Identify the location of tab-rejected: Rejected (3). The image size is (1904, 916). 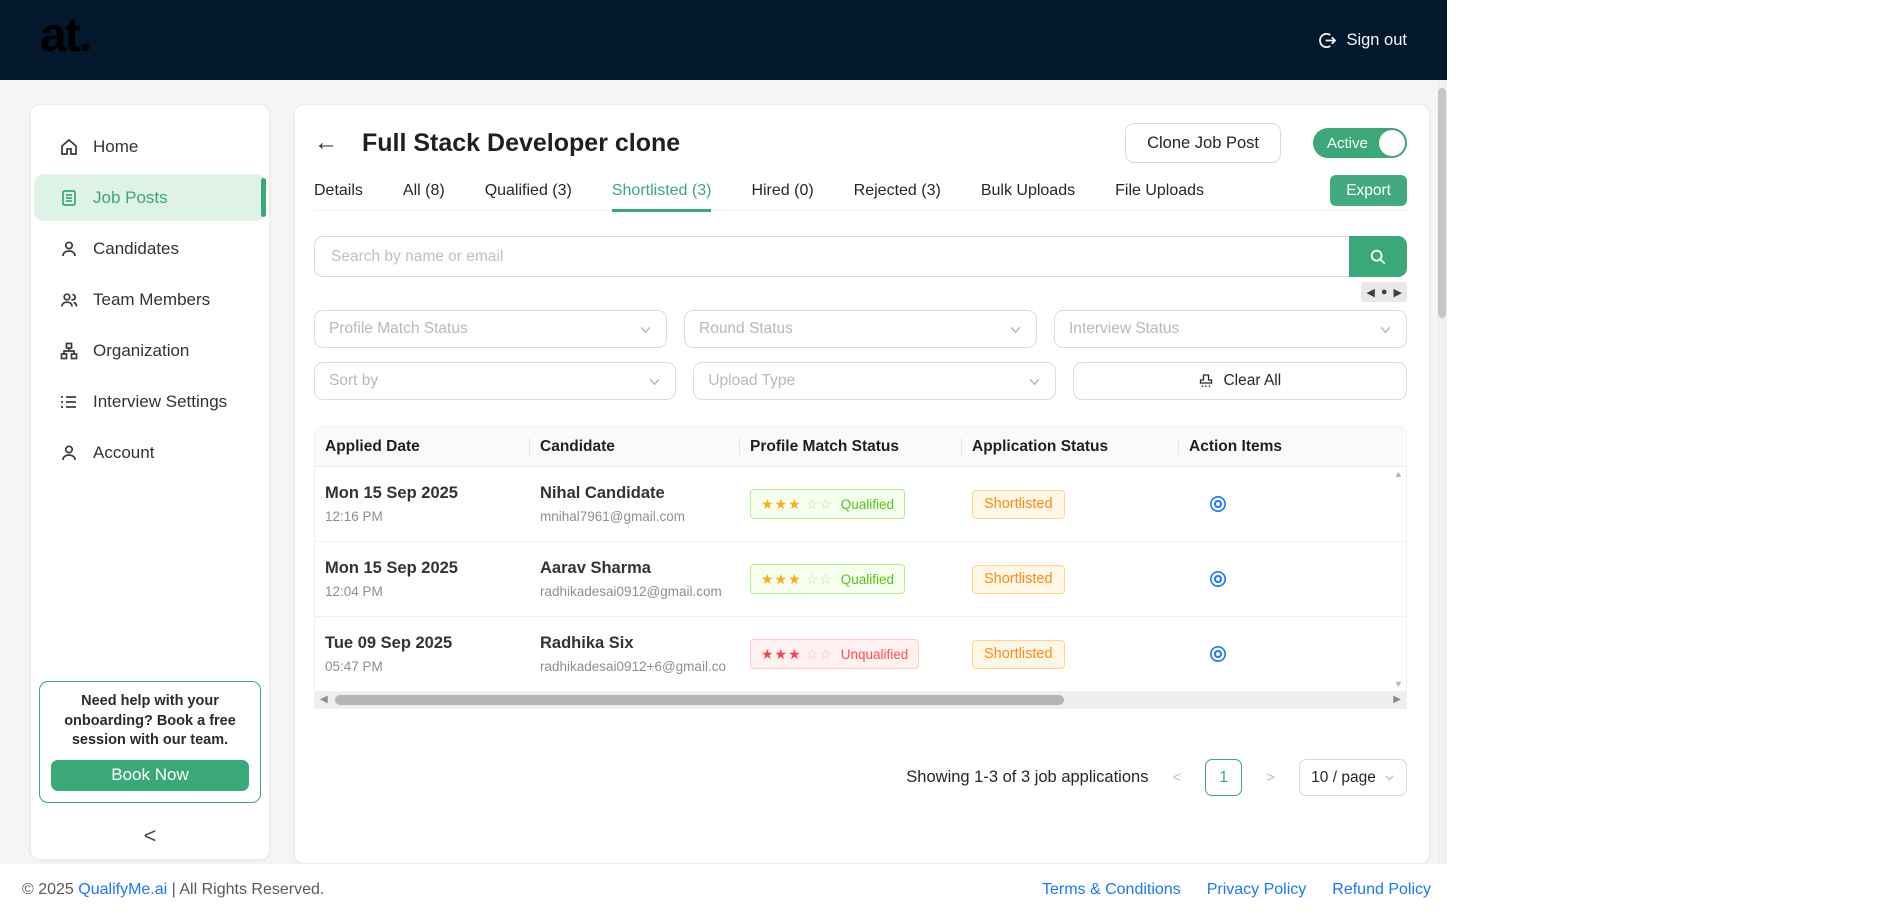
(897, 191).